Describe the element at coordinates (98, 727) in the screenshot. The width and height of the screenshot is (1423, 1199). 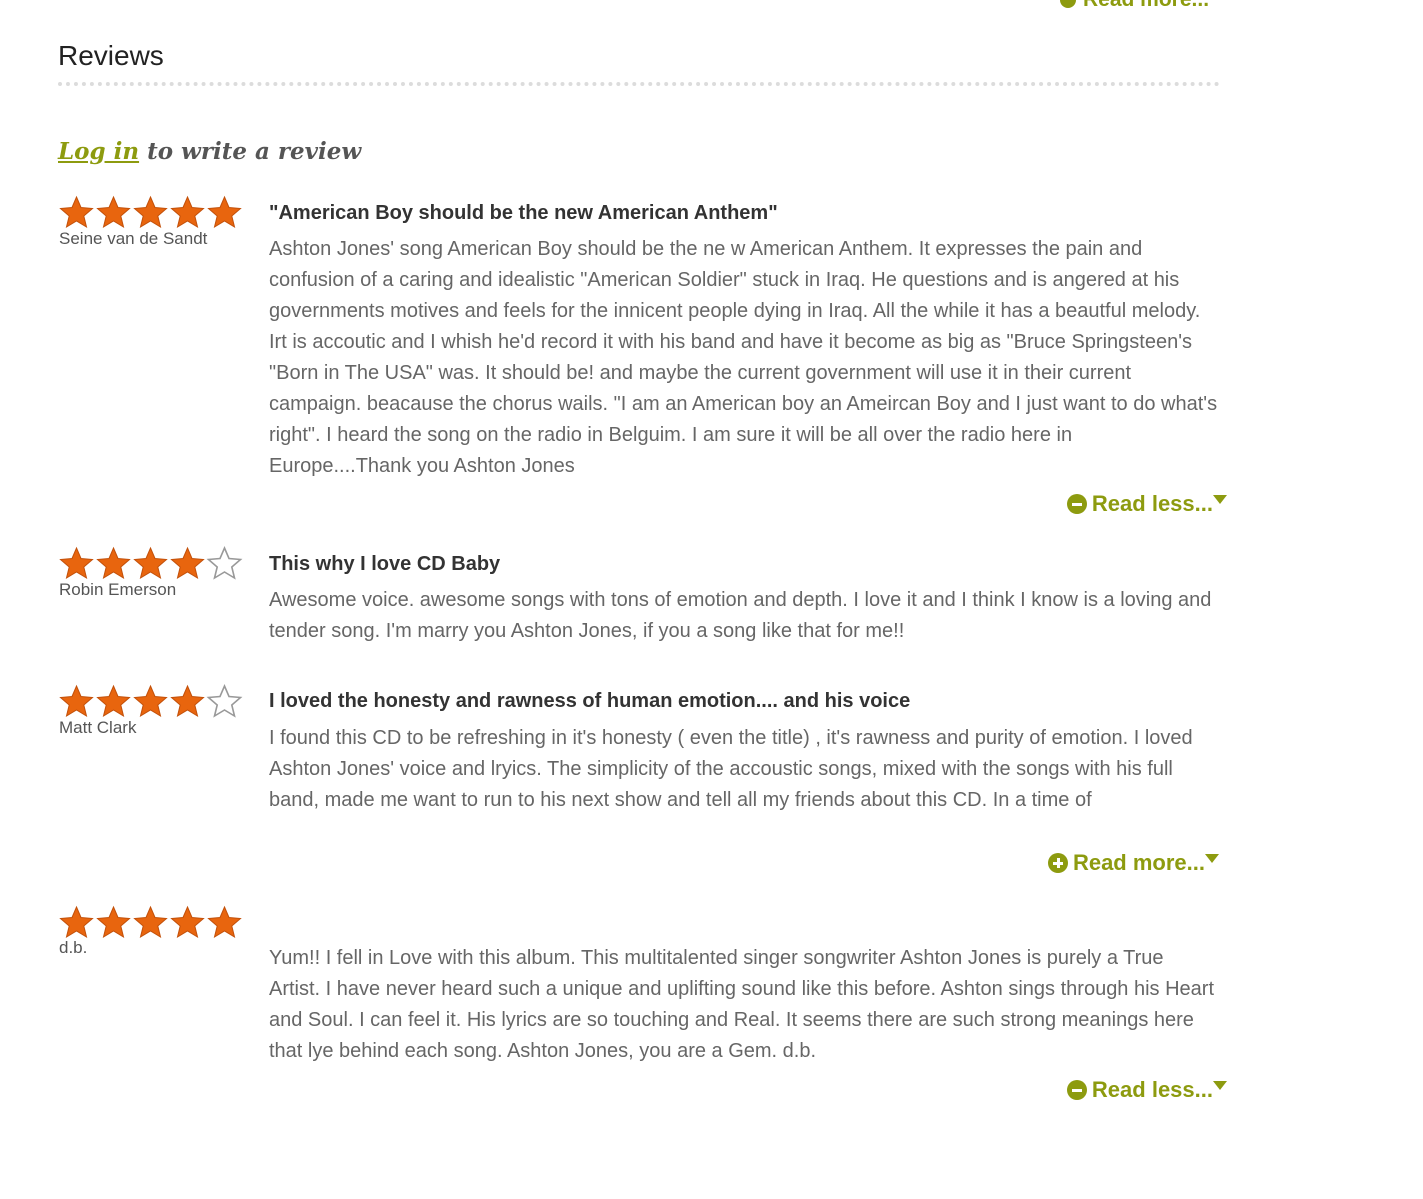
I see `review-author: Matt Clark` at that location.